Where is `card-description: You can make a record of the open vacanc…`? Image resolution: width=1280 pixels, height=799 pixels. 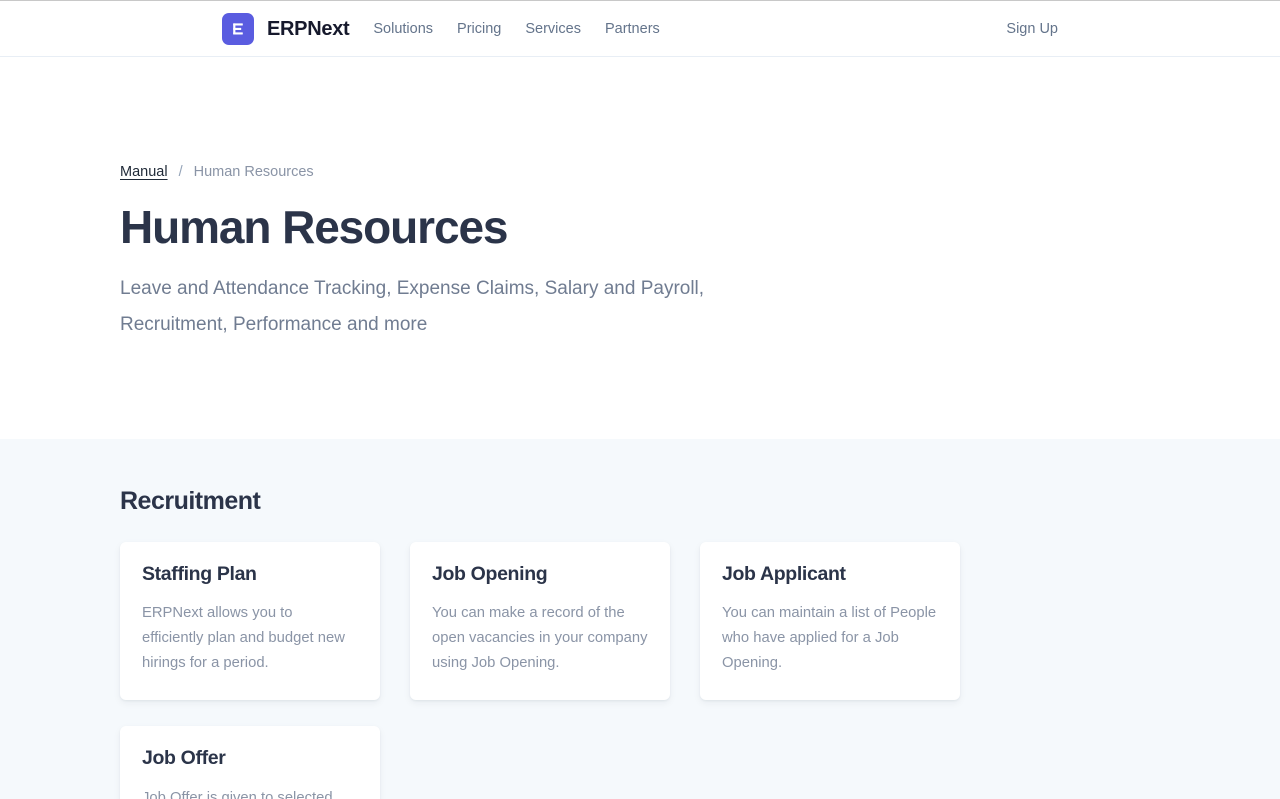
card-description: You can make a record of the open vacanc… is located at coordinates (540, 638).